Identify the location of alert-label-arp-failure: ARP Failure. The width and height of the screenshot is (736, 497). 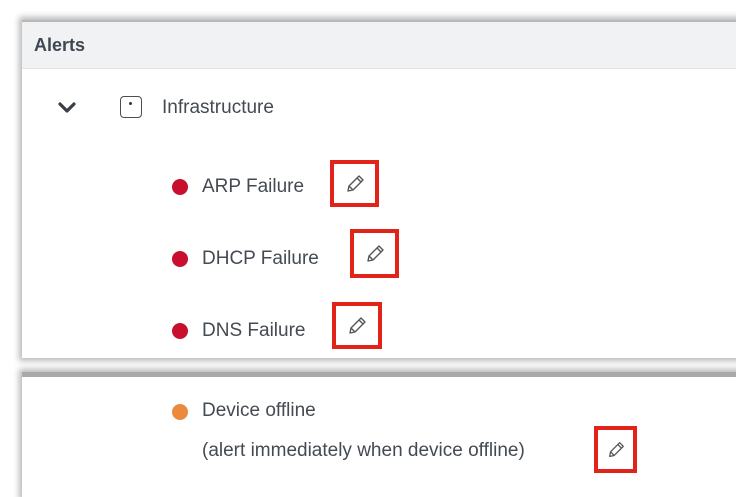
(253, 186).